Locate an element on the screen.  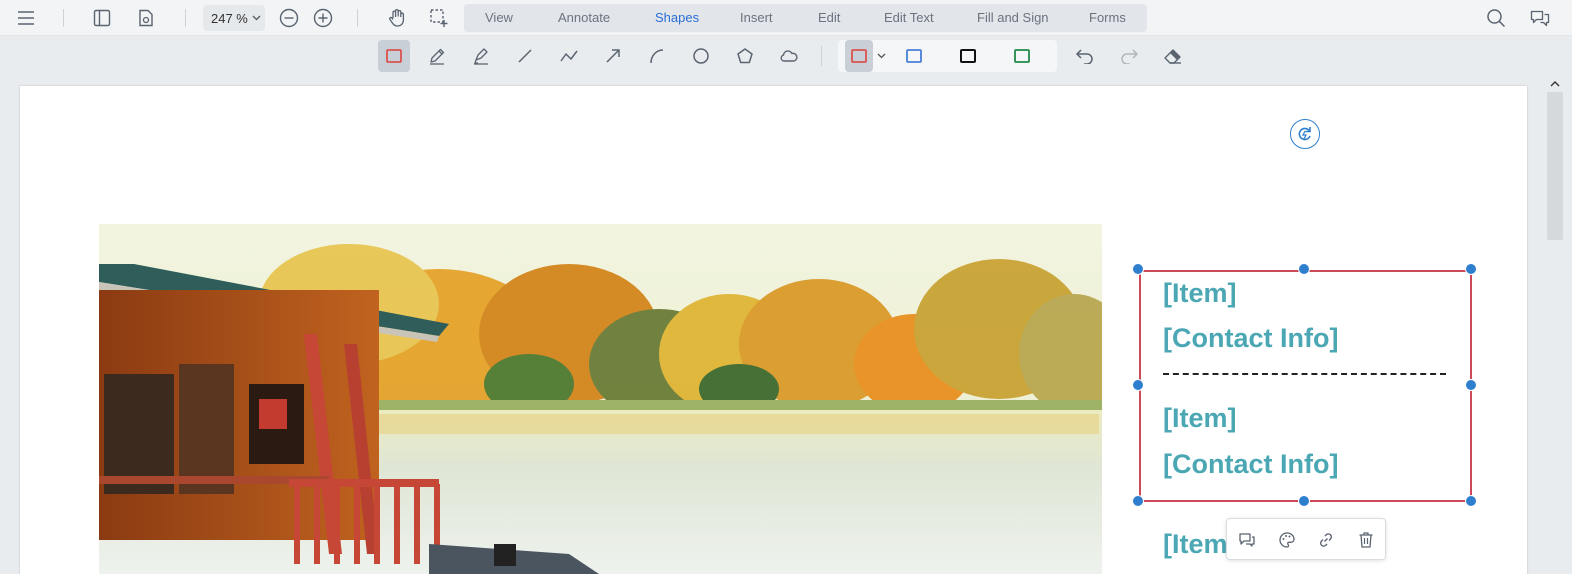
arc-icon is located at coordinates (657, 56).